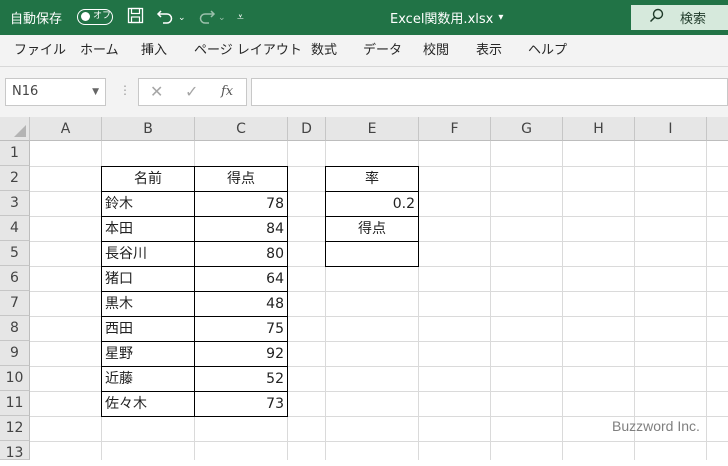  I want to click on row-header: 5, so click(15, 253).